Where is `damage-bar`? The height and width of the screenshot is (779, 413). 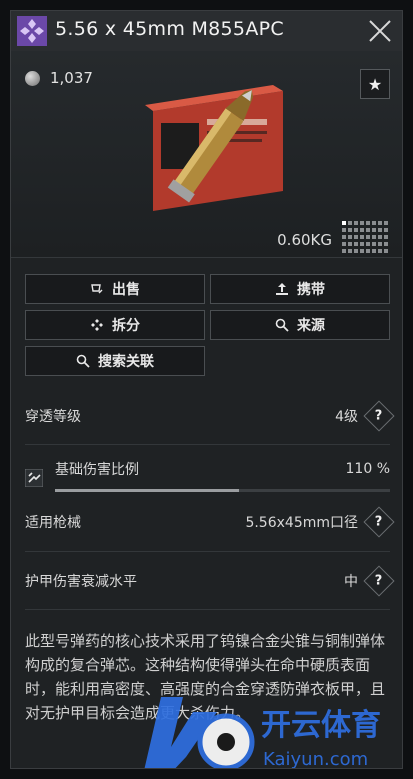
damage-bar is located at coordinates (222, 490).